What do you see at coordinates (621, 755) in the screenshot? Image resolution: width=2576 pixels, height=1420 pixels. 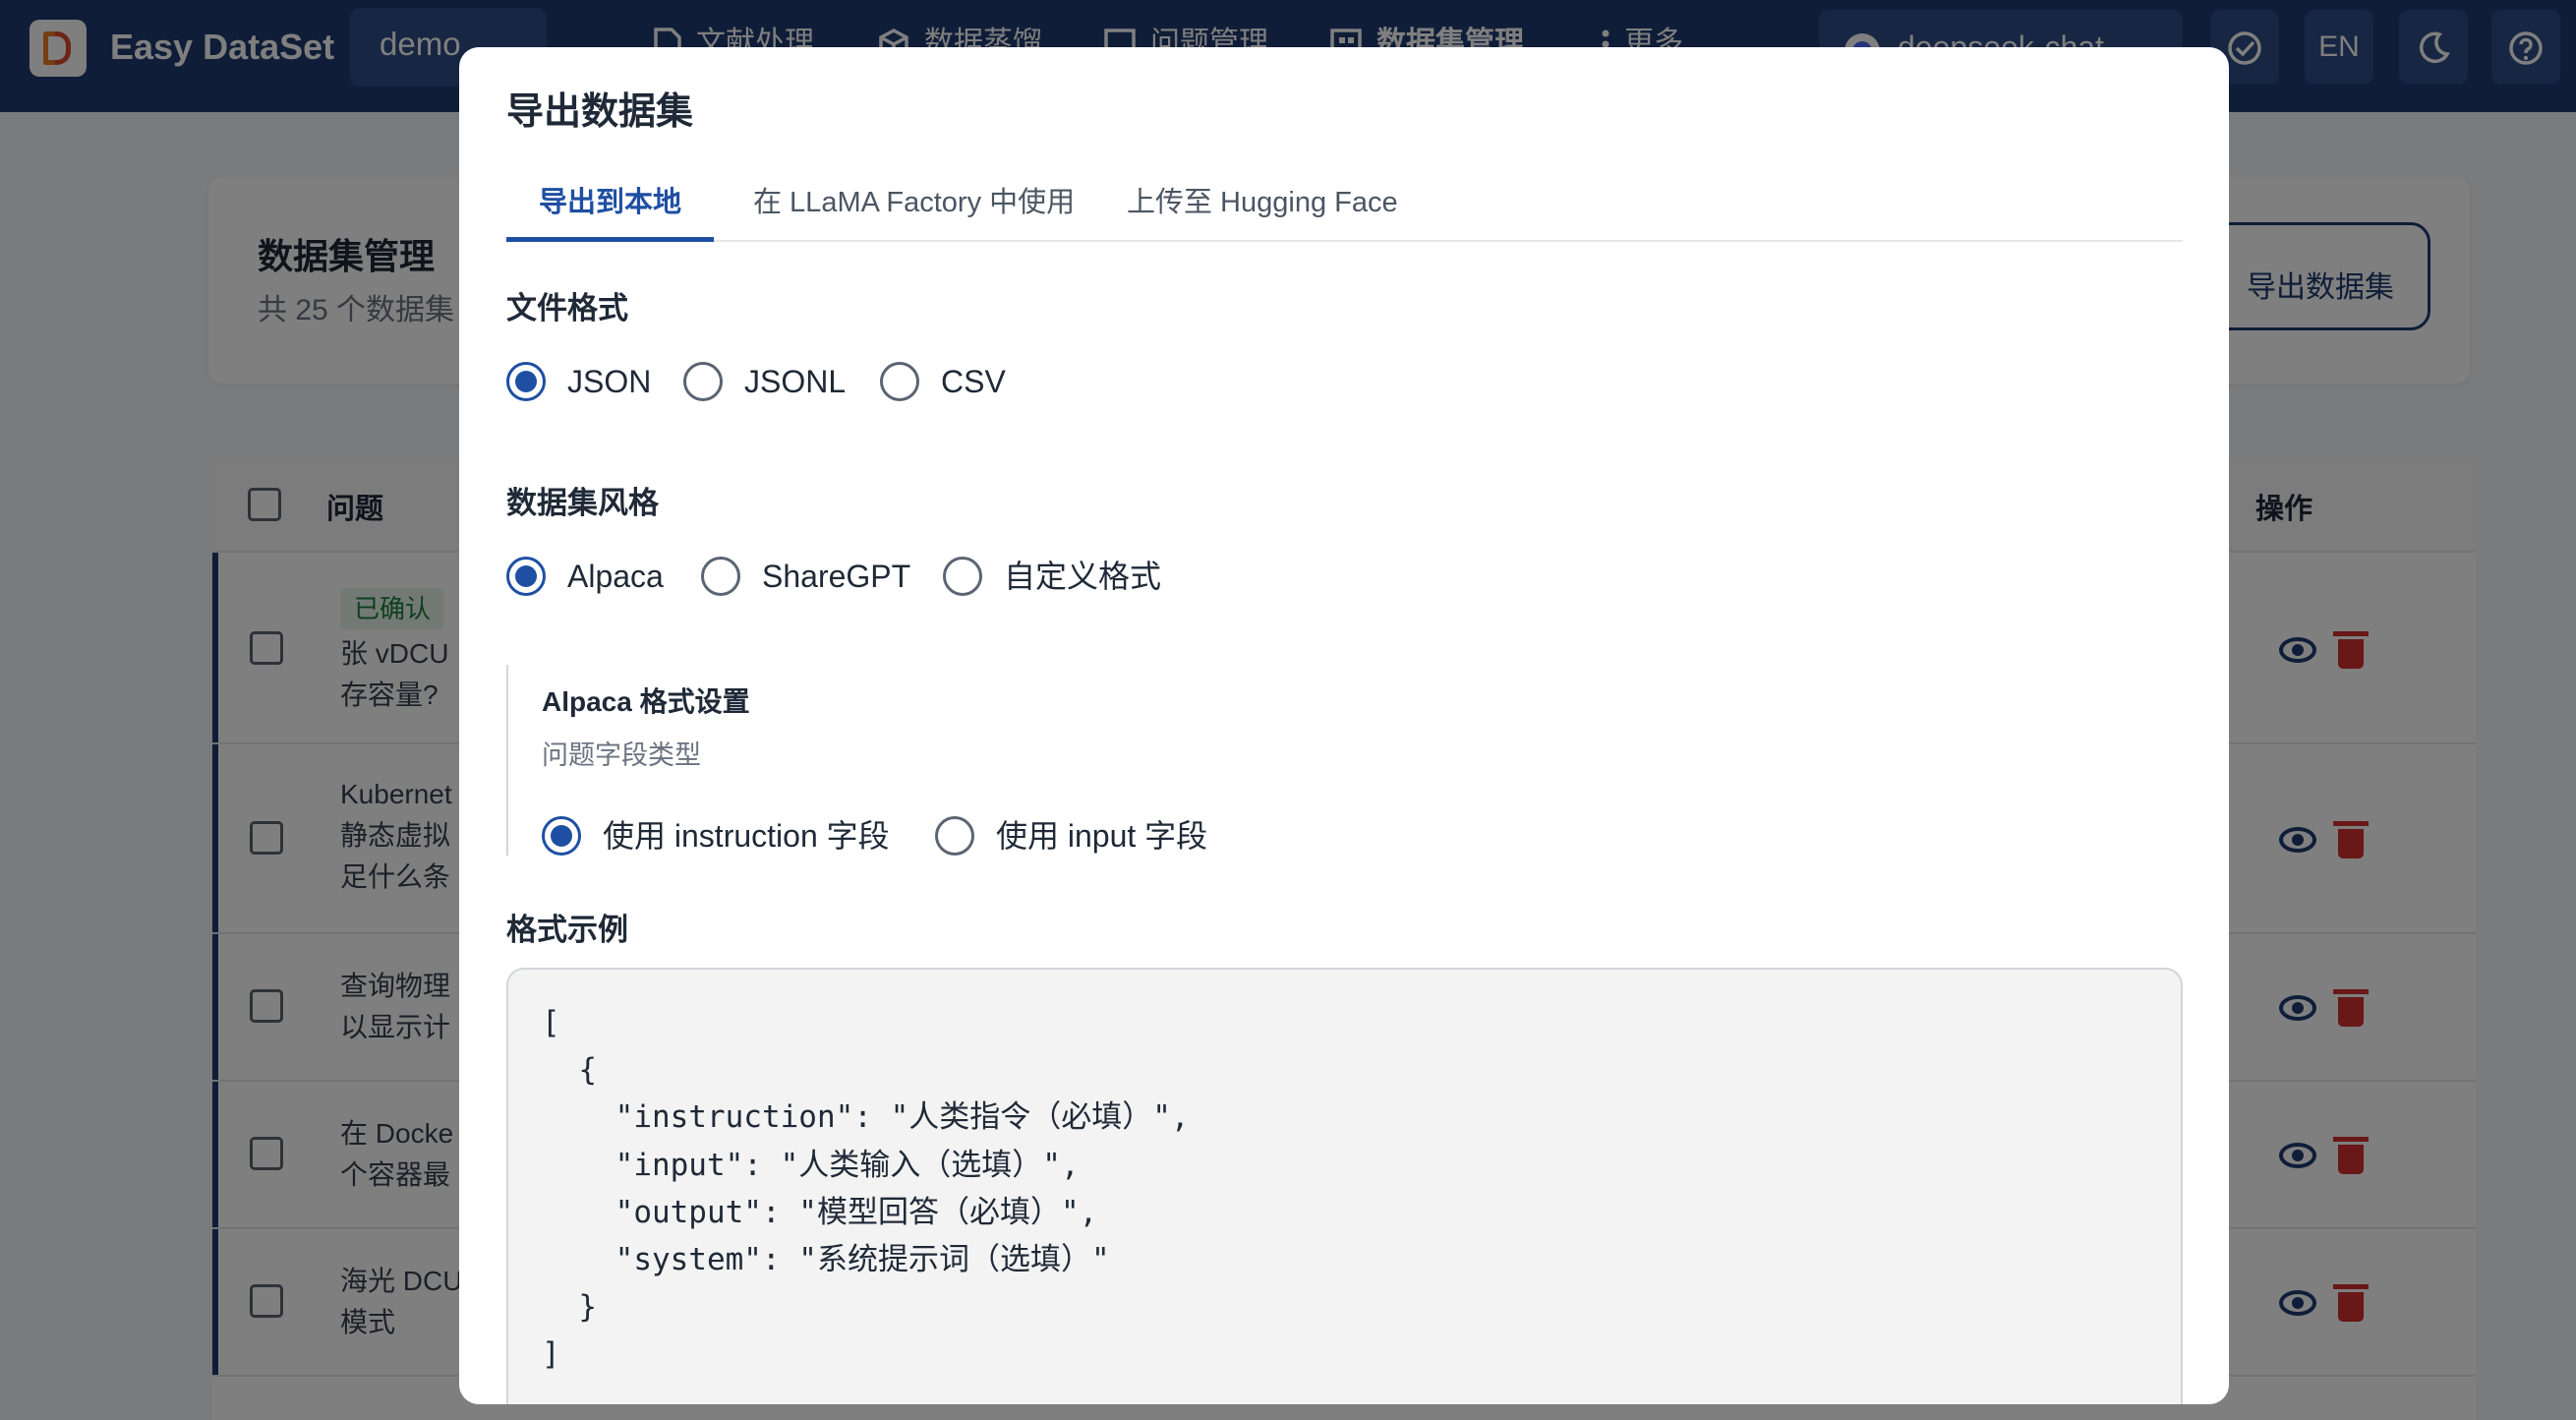 I see `question-field-type-caption: 问题字段类型` at bounding box center [621, 755].